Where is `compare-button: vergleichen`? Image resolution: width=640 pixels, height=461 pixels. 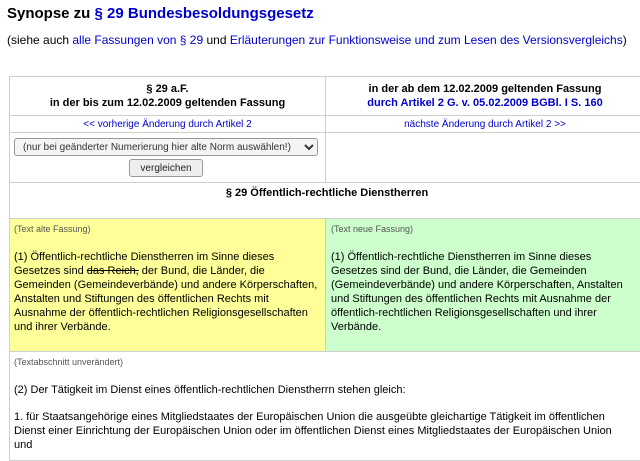
compare-button: vergleichen is located at coordinates (166, 168).